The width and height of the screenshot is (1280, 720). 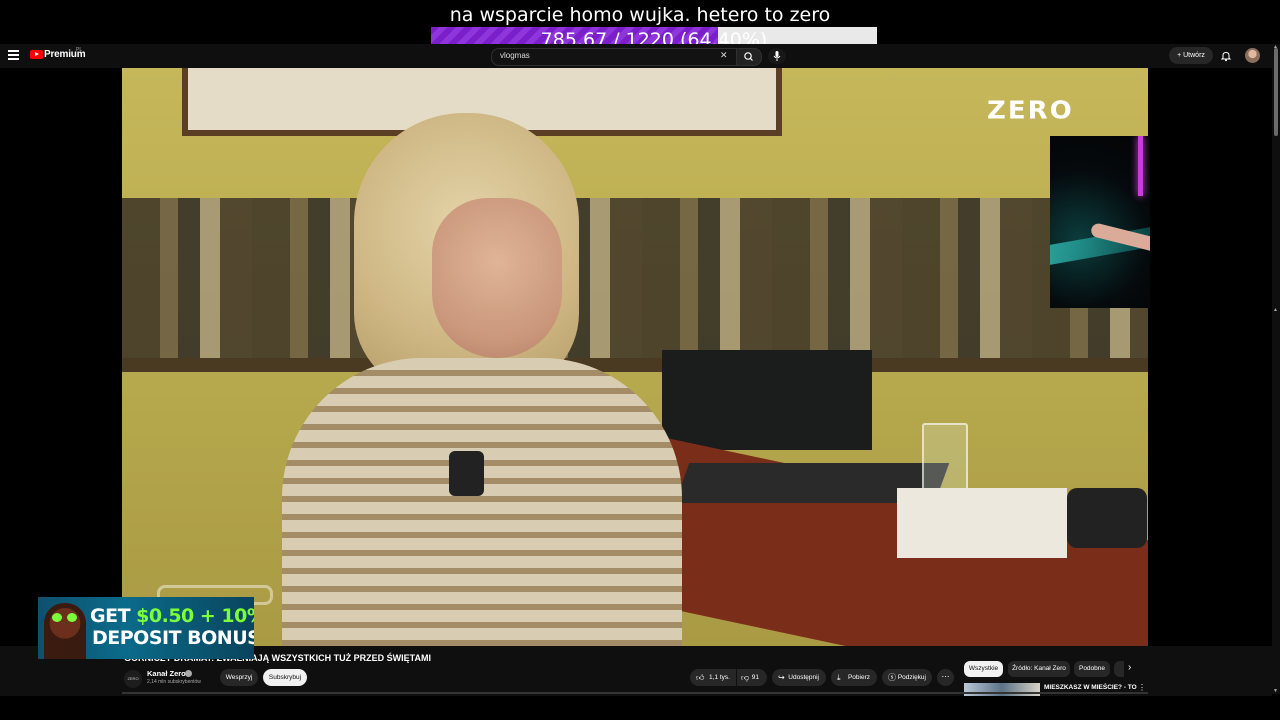 I want to click on notifications-bell-icon, so click(x=1226, y=55).